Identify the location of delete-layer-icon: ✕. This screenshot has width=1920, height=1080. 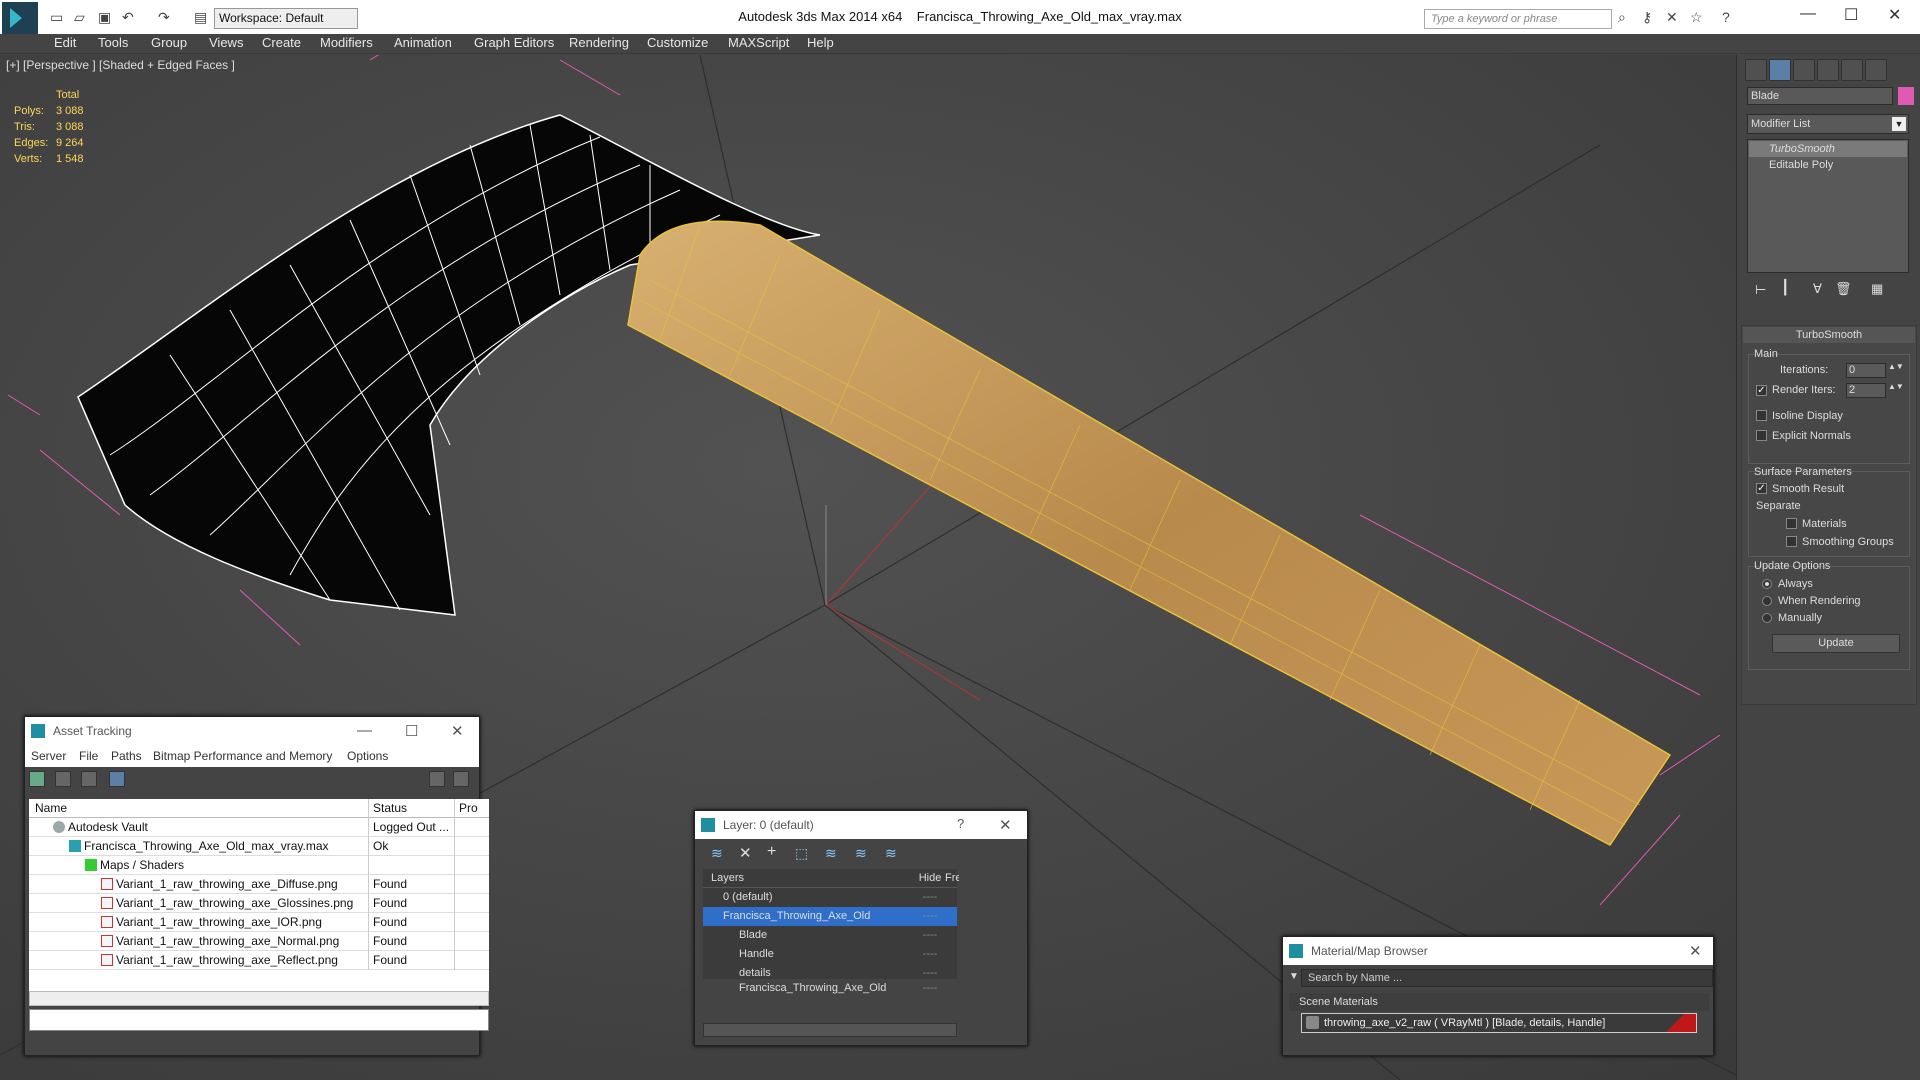
(745, 853).